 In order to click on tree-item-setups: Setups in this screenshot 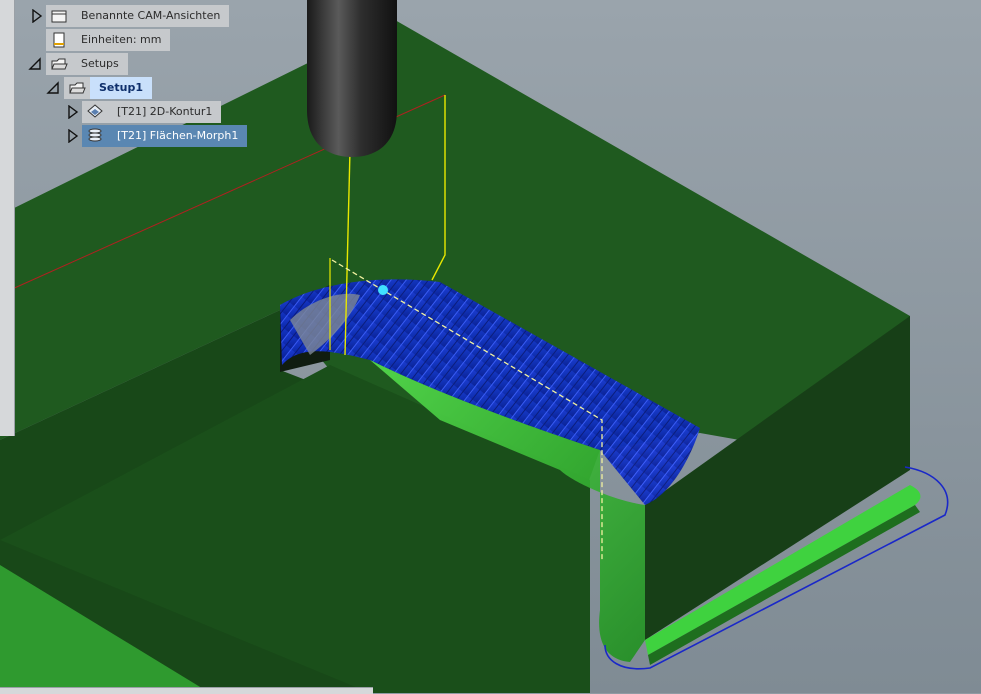, I will do `click(128, 64)`.